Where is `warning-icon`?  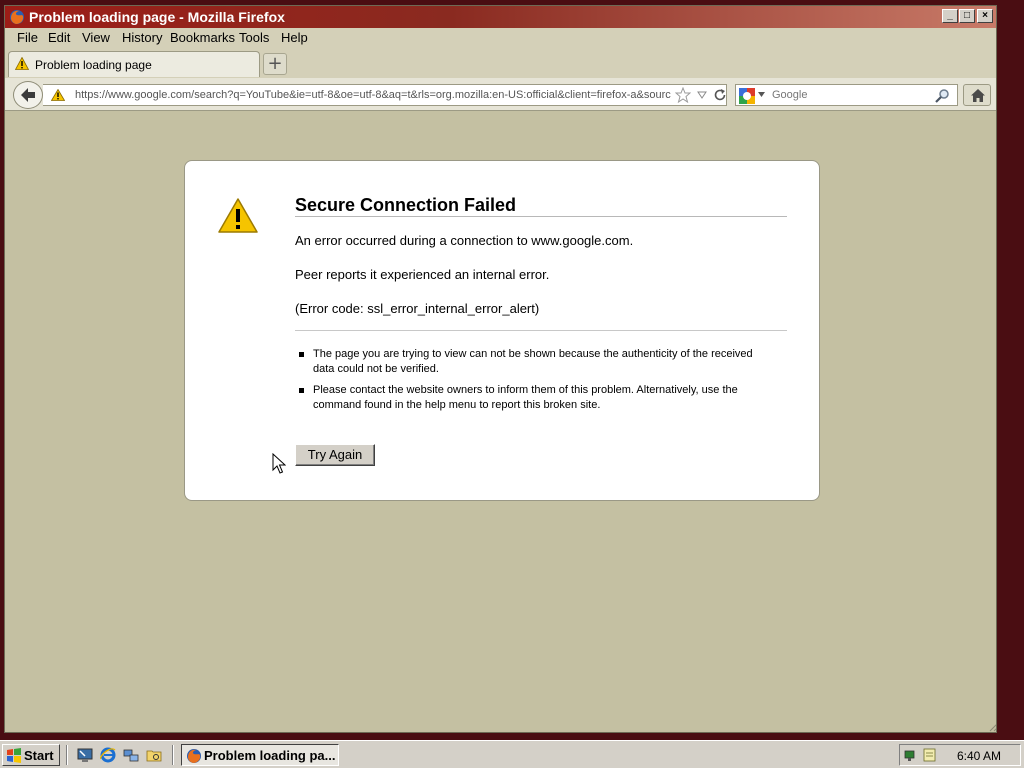 warning-icon is located at coordinates (22, 63).